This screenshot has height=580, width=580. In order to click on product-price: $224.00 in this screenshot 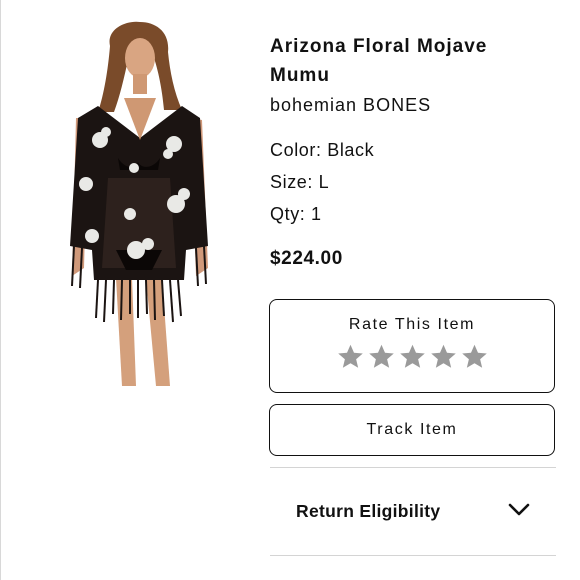, I will do `click(306, 258)`.